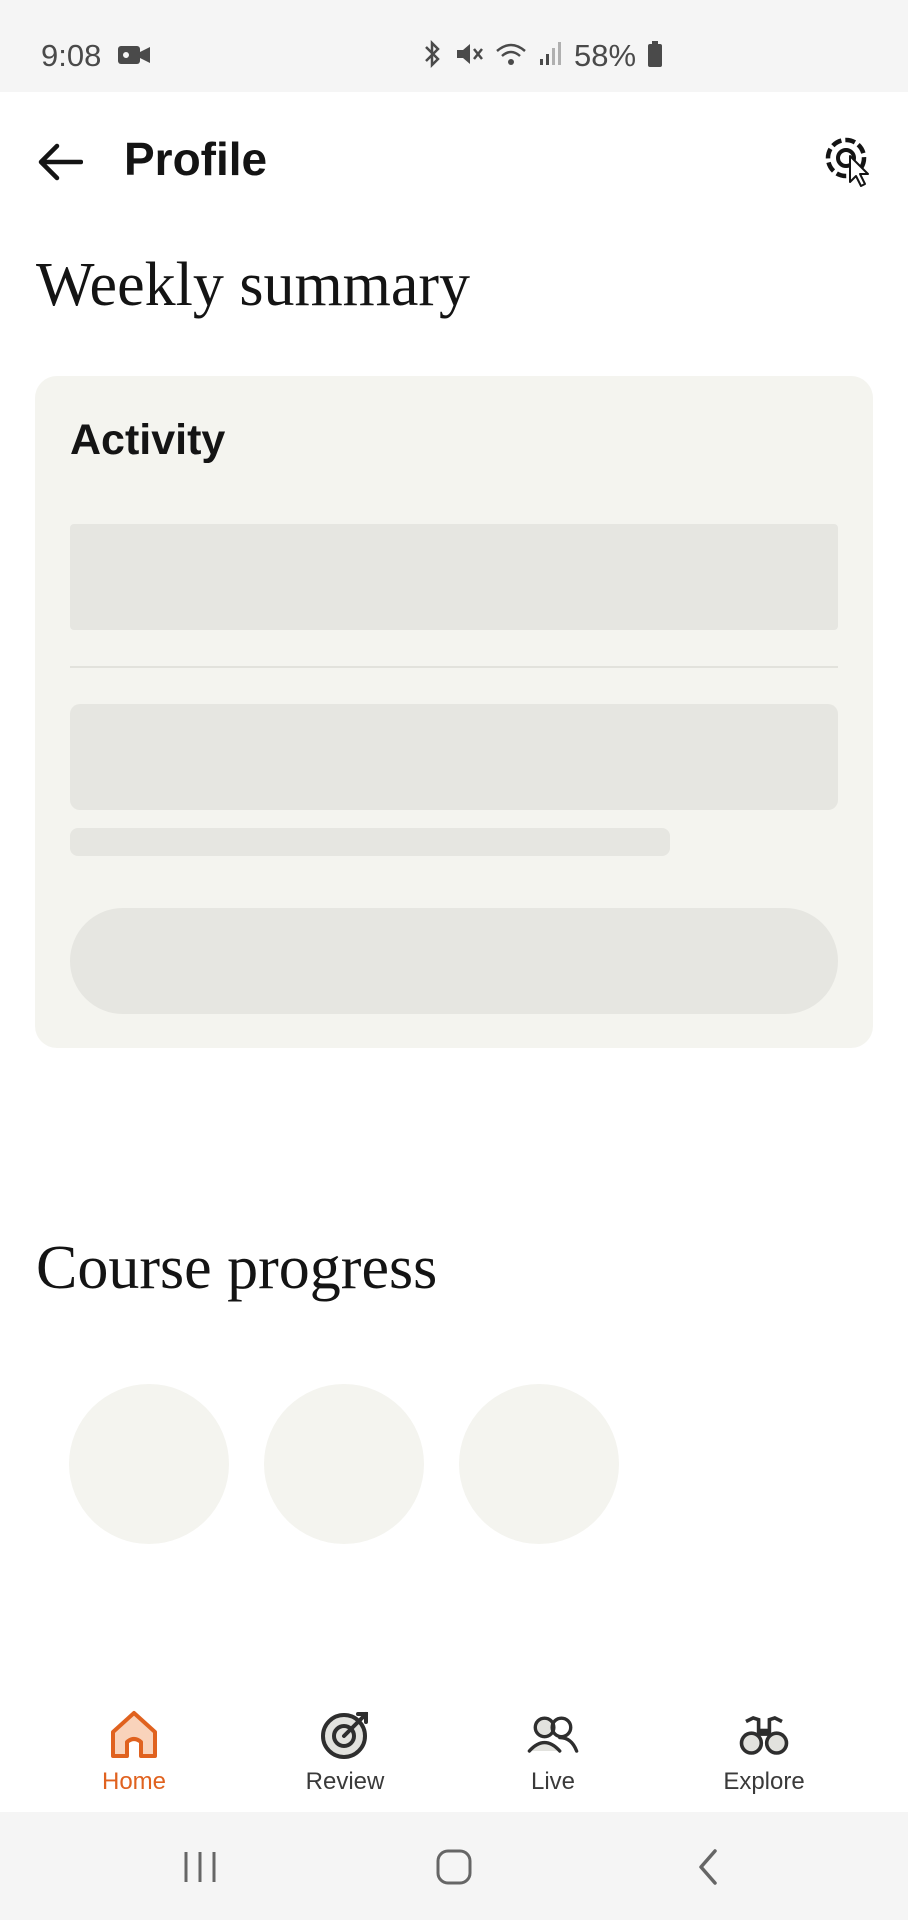  What do you see at coordinates (134, 1781) in the screenshot?
I see `nav-home-label: Home` at bounding box center [134, 1781].